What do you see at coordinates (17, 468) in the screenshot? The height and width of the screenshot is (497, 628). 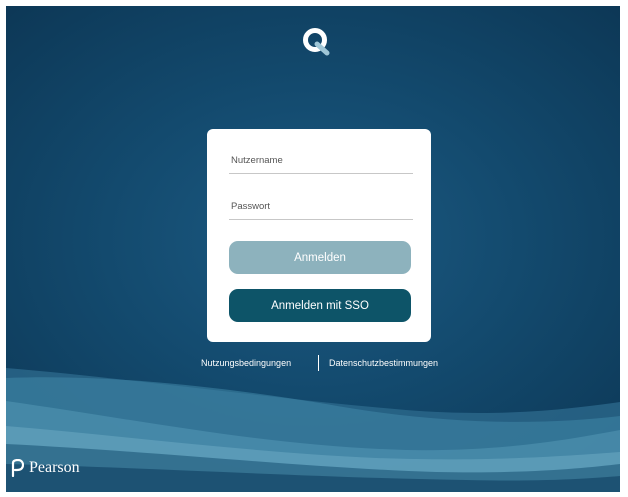 I see `pearson-p-icon` at bounding box center [17, 468].